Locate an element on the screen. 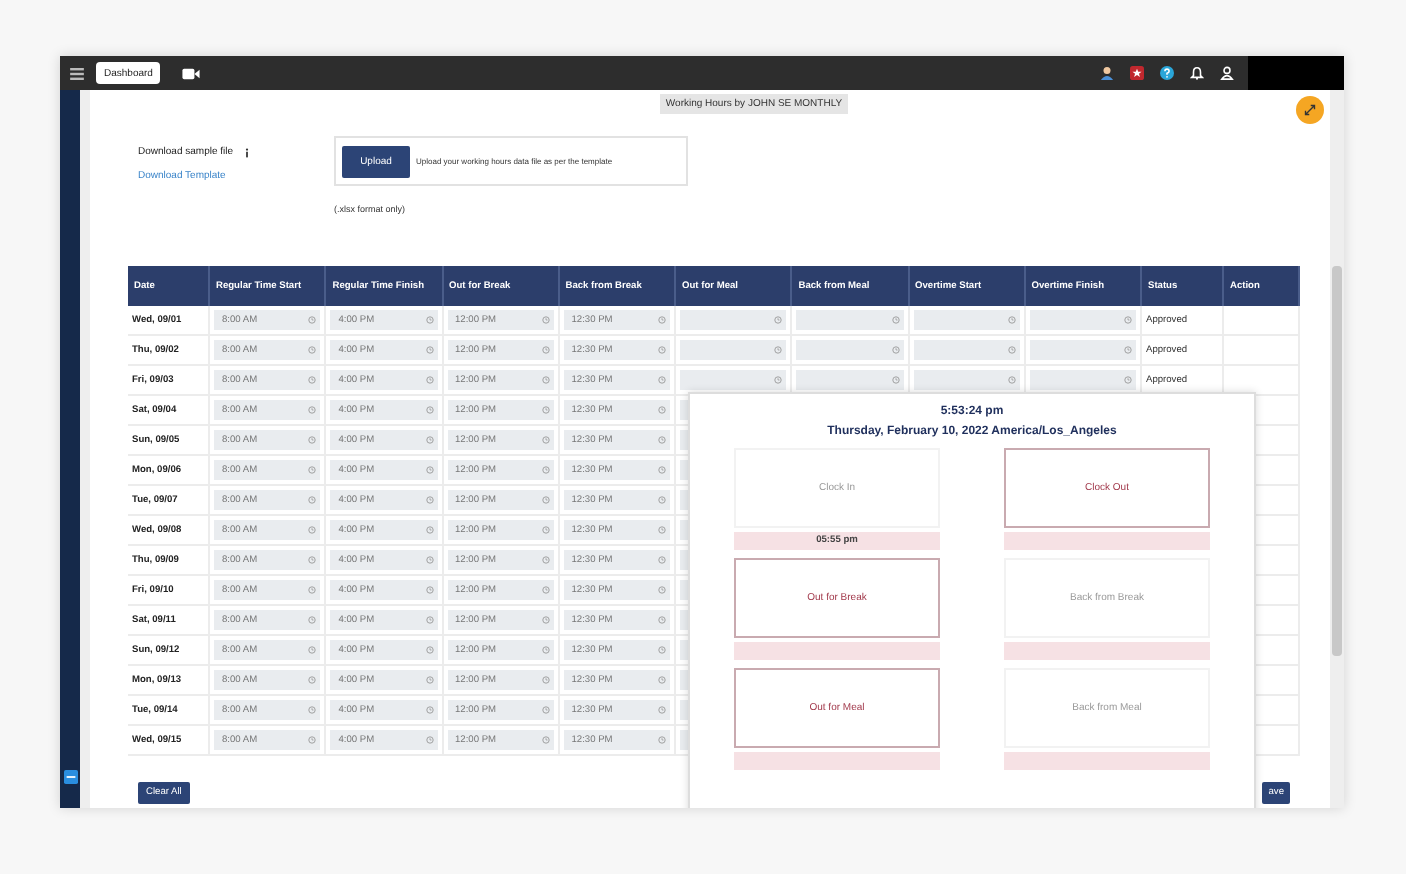  scrollbar is located at coordinates (1337, 449).